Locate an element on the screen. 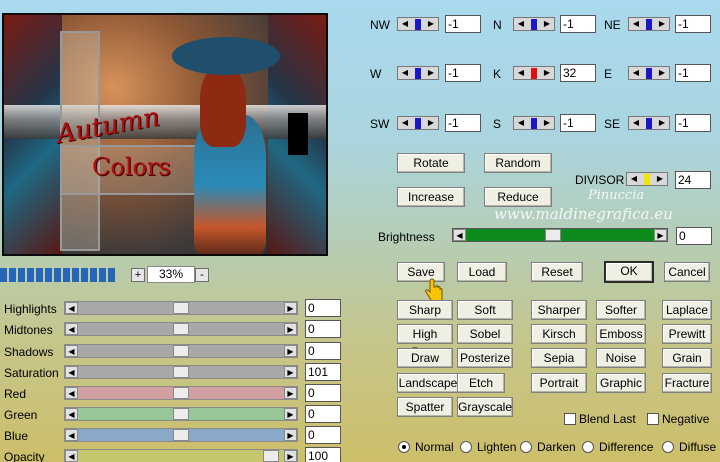 The height and width of the screenshot is (462, 720). kernel-spinner-e: ◀ ▶ is located at coordinates (649, 73).